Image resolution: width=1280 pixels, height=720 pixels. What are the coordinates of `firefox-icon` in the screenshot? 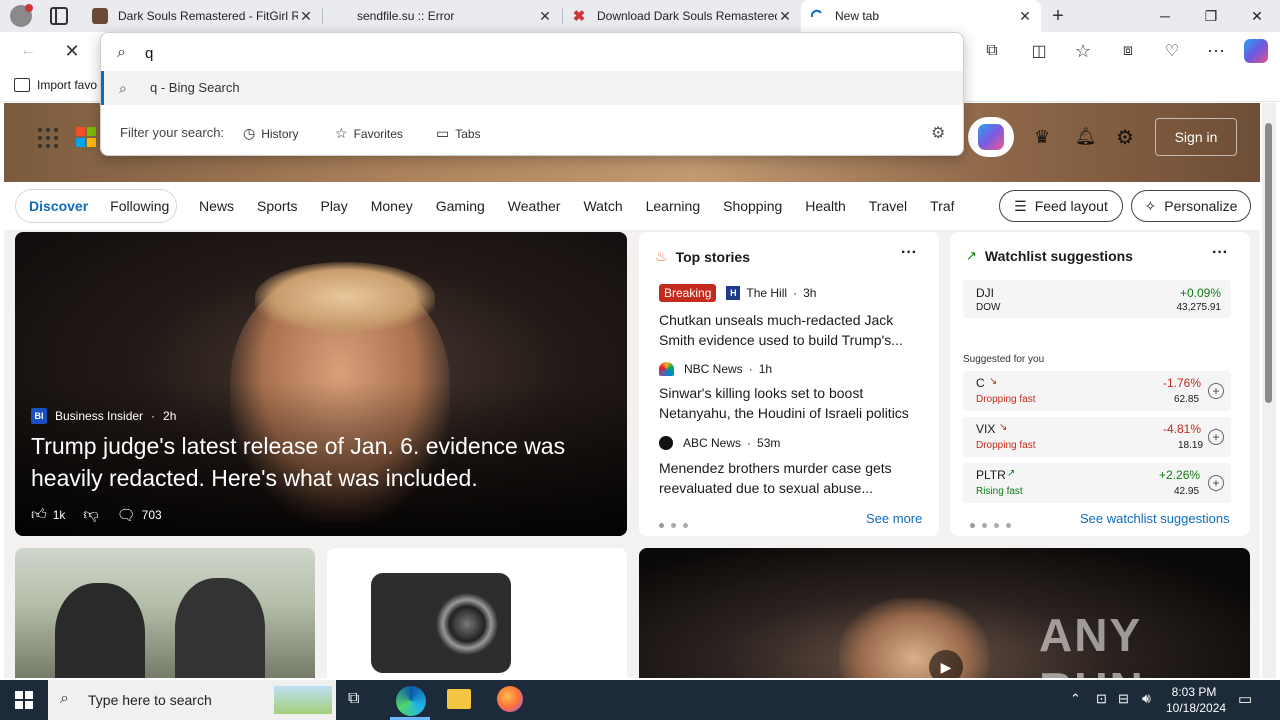 It's located at (510, 699).